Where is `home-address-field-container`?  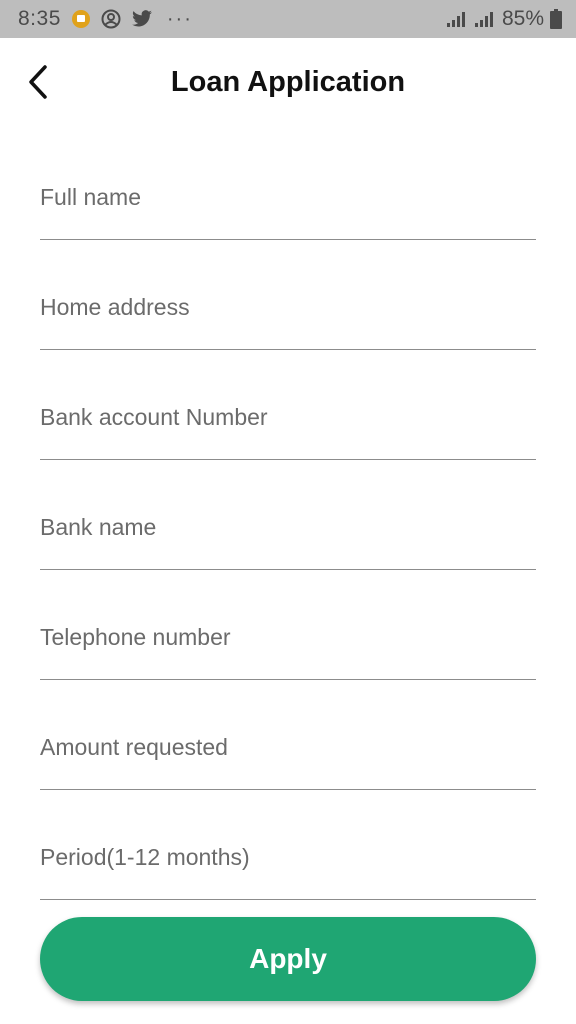
home-address-field-container is located at coordinates (288, 295).